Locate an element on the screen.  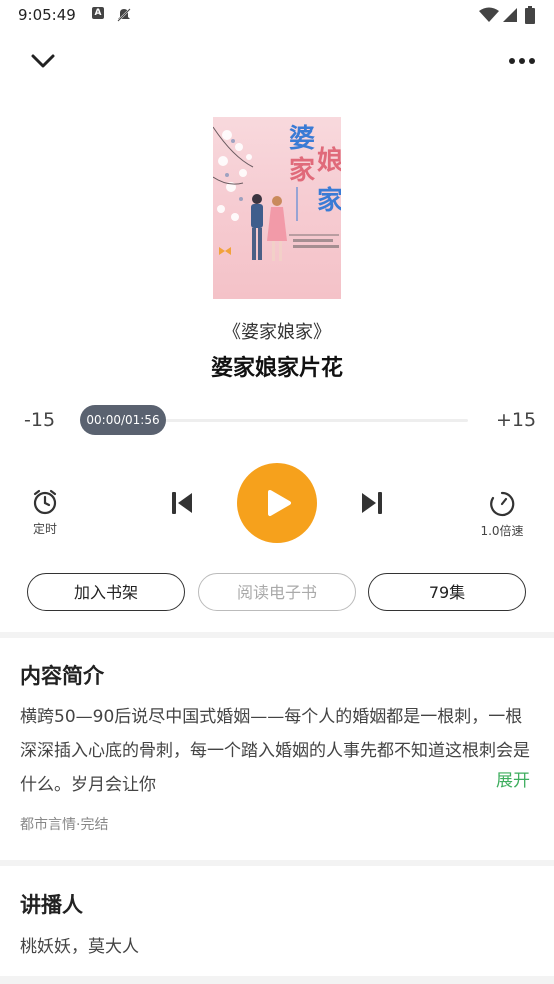
cover-title-char-4: 家 is located at coordinates (329, 200).